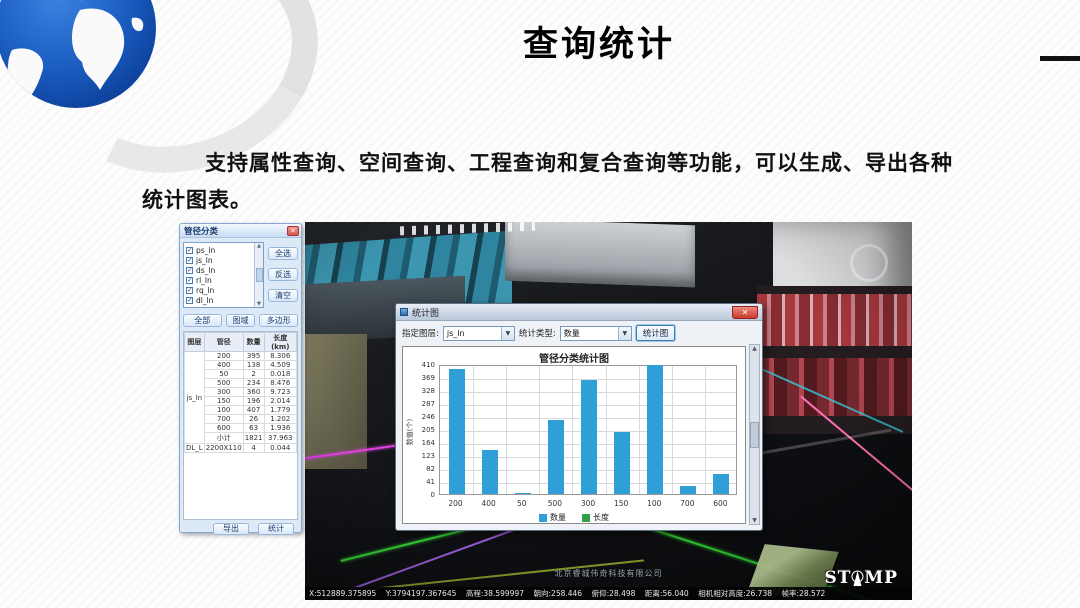 Image resolution: width=1080 pixels, height=608 pixels. What do you see at coordinates (280, 356) in the screenshot?
I see `table-cell: 8.306` at bounding box center [280, 356].